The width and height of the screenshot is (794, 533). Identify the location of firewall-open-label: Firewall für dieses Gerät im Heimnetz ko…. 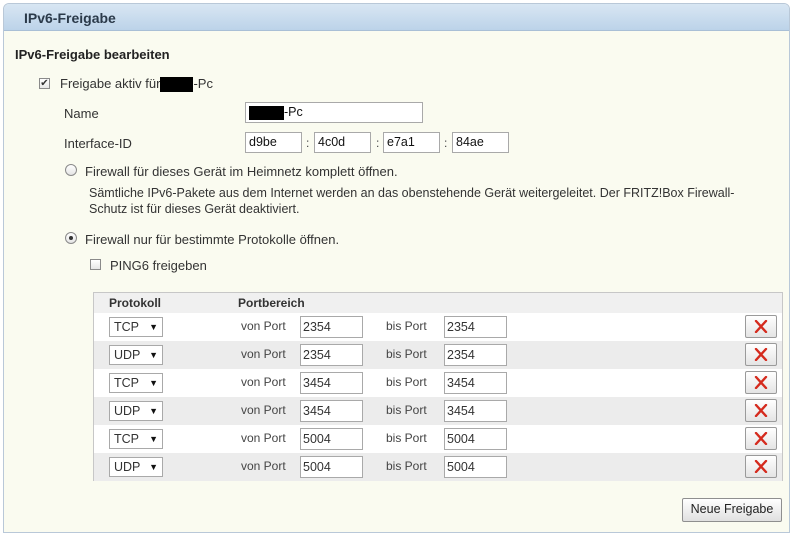
(241, 171).